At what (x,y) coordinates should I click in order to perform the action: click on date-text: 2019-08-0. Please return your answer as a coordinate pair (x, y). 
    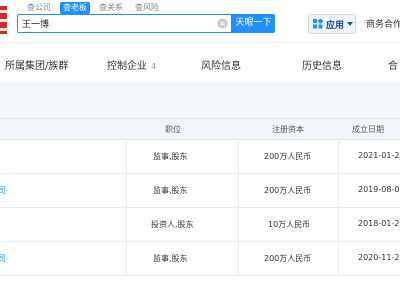
    Looking at the image, I should click on (379, 189).